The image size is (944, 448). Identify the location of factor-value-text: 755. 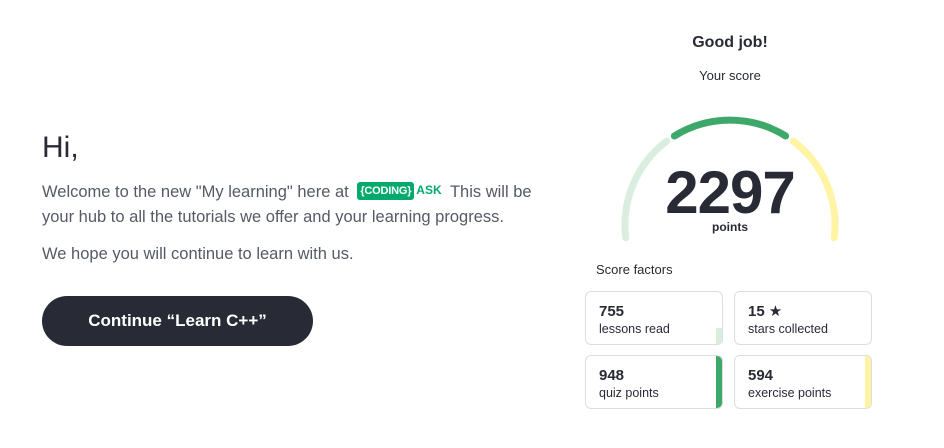
(612, 311).